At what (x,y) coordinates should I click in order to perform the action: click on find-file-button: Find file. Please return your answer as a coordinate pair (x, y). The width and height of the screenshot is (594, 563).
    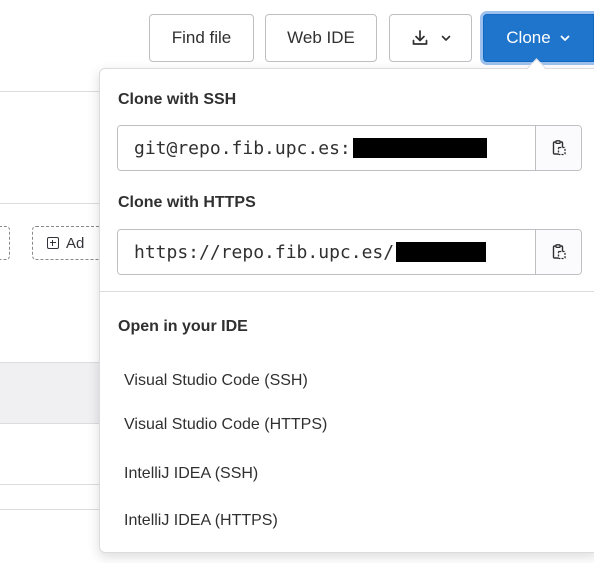
    Looking at the image, I should click on (201, 38).